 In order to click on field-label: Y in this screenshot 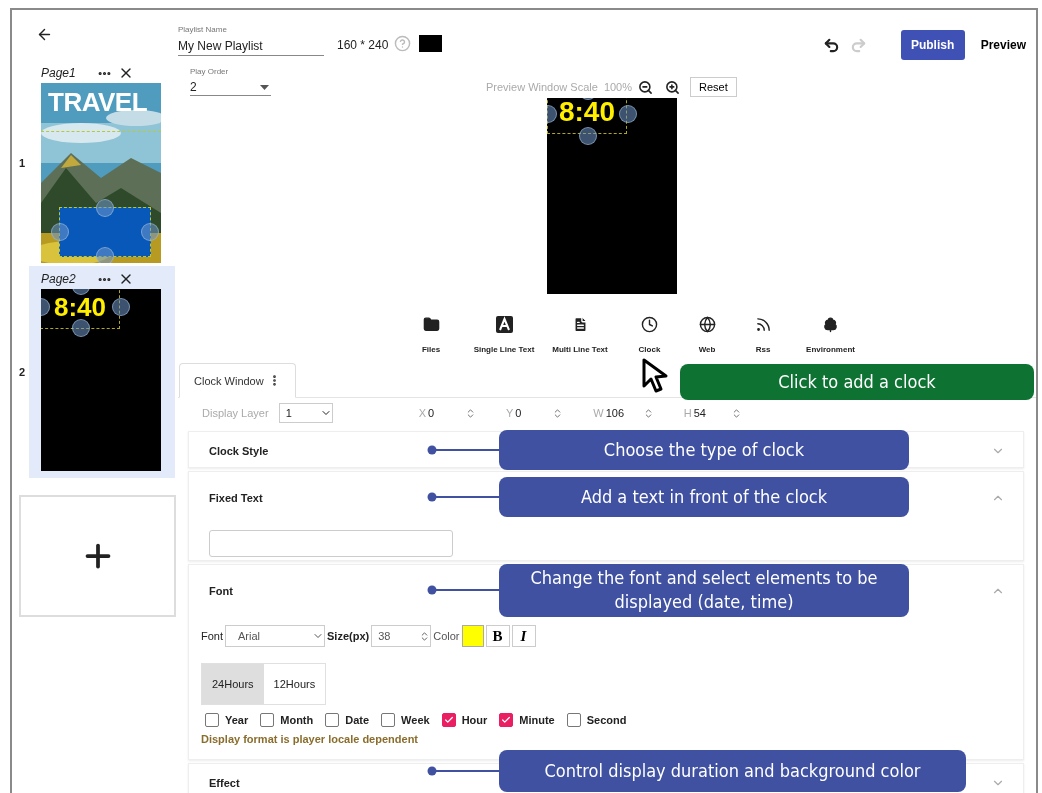, I will do `click(510, 413)`.